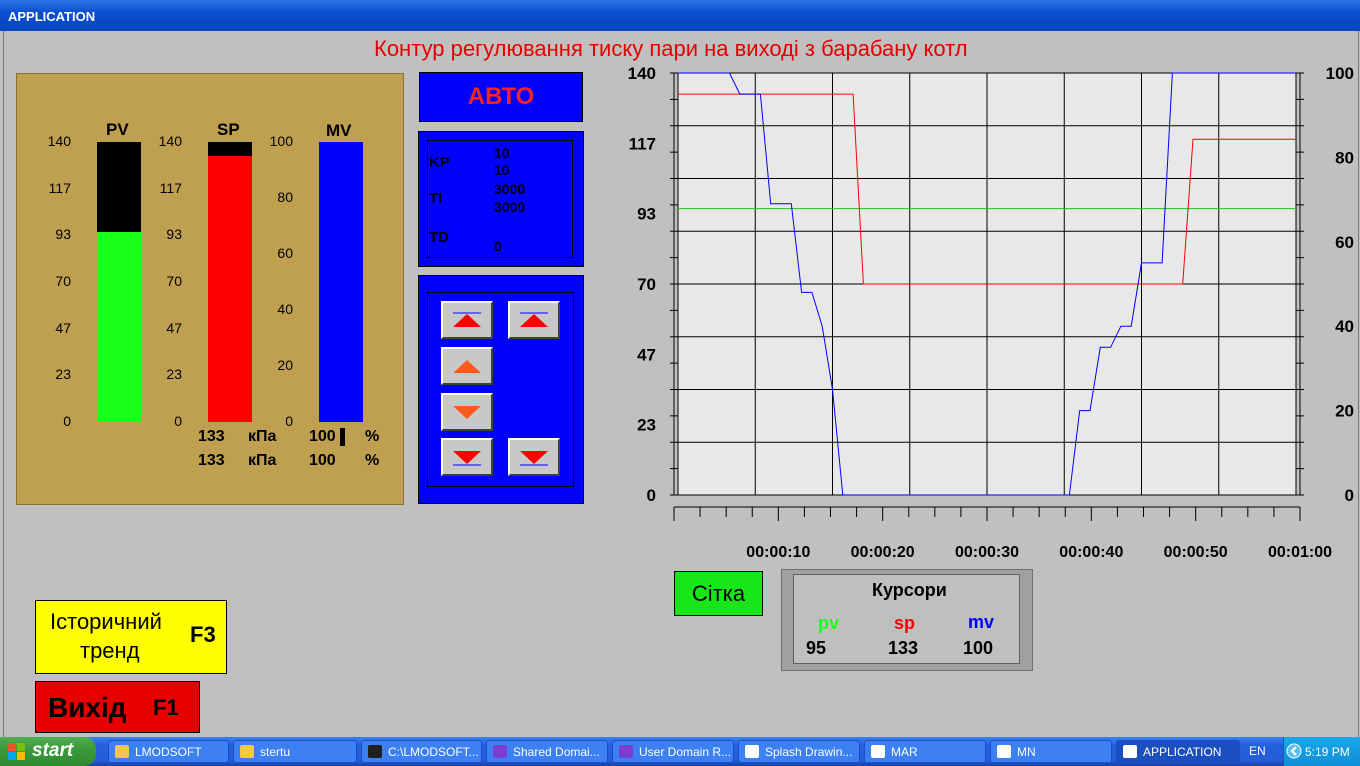 Image resolution: width=1360 pixels, height=766 pixels. What do you see at coordinates (883, 552) in the screenshot?
I see `trend-time-label: 00:00:20` at bounding box center [883, 552].